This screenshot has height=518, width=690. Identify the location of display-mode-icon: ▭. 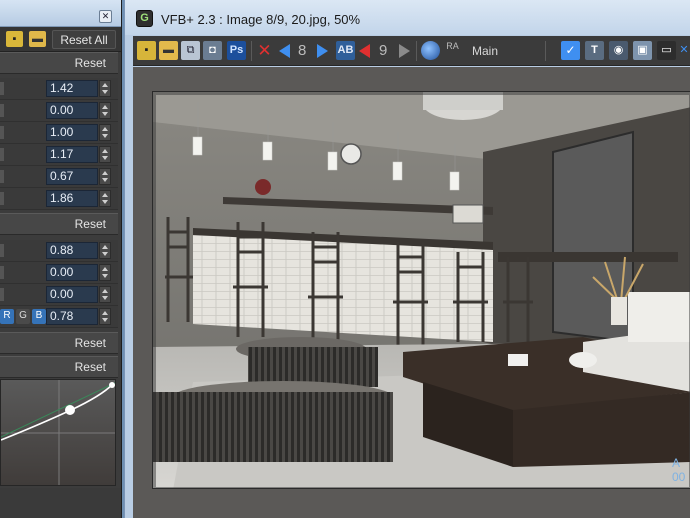
(666, 50).